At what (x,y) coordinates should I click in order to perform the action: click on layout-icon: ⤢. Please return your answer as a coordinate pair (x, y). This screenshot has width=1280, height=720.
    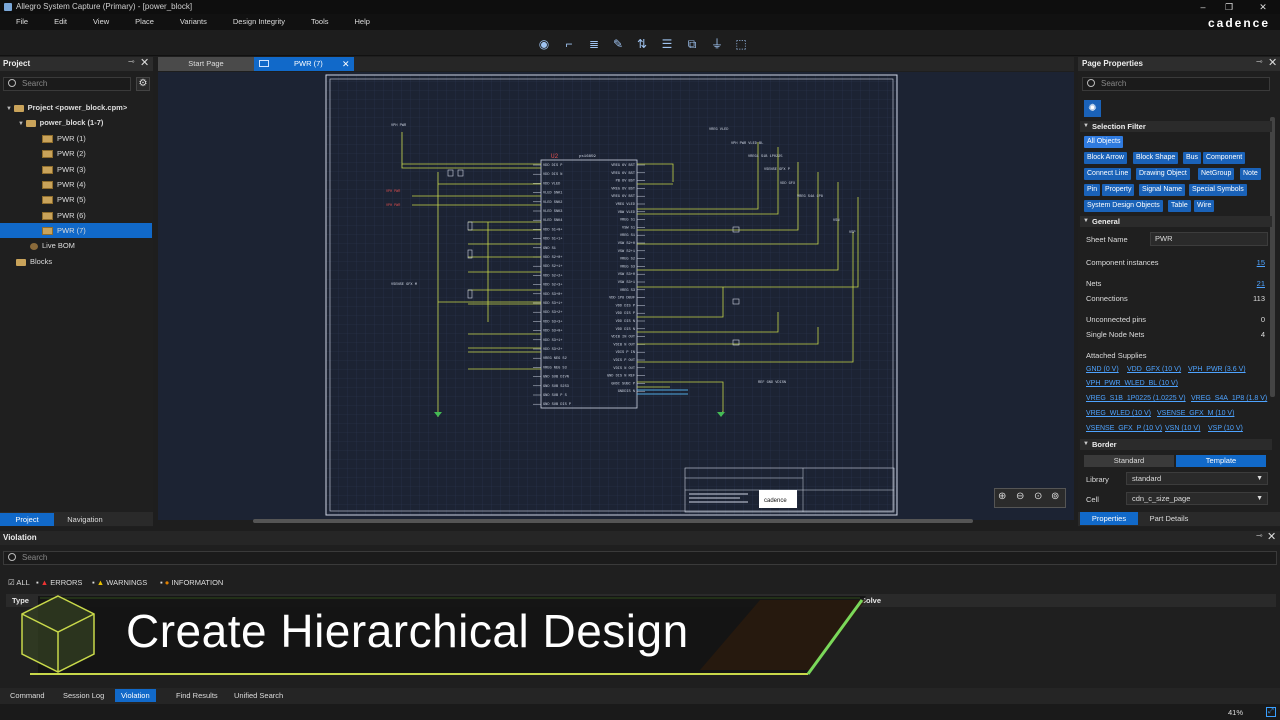
    Looking at the image, I should click on (1271, 712).